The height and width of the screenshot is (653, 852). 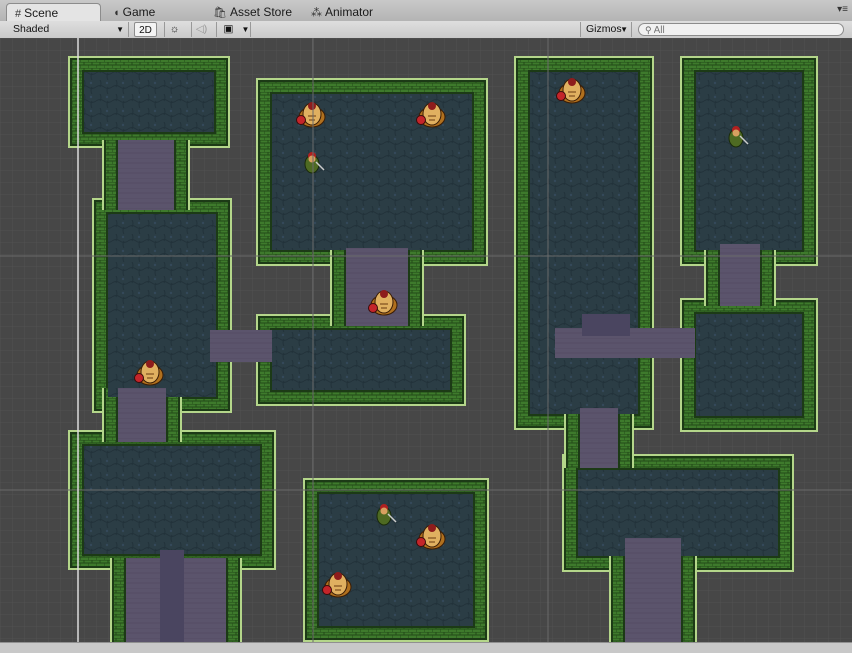 What do you see at coordinates (426, 11) in the screenshot?
I see `editor-tab-bar: # Scene ◖ Game 🛍 Asset Store ⁂ Animator ▾≡` at bounding box center [426, 11].